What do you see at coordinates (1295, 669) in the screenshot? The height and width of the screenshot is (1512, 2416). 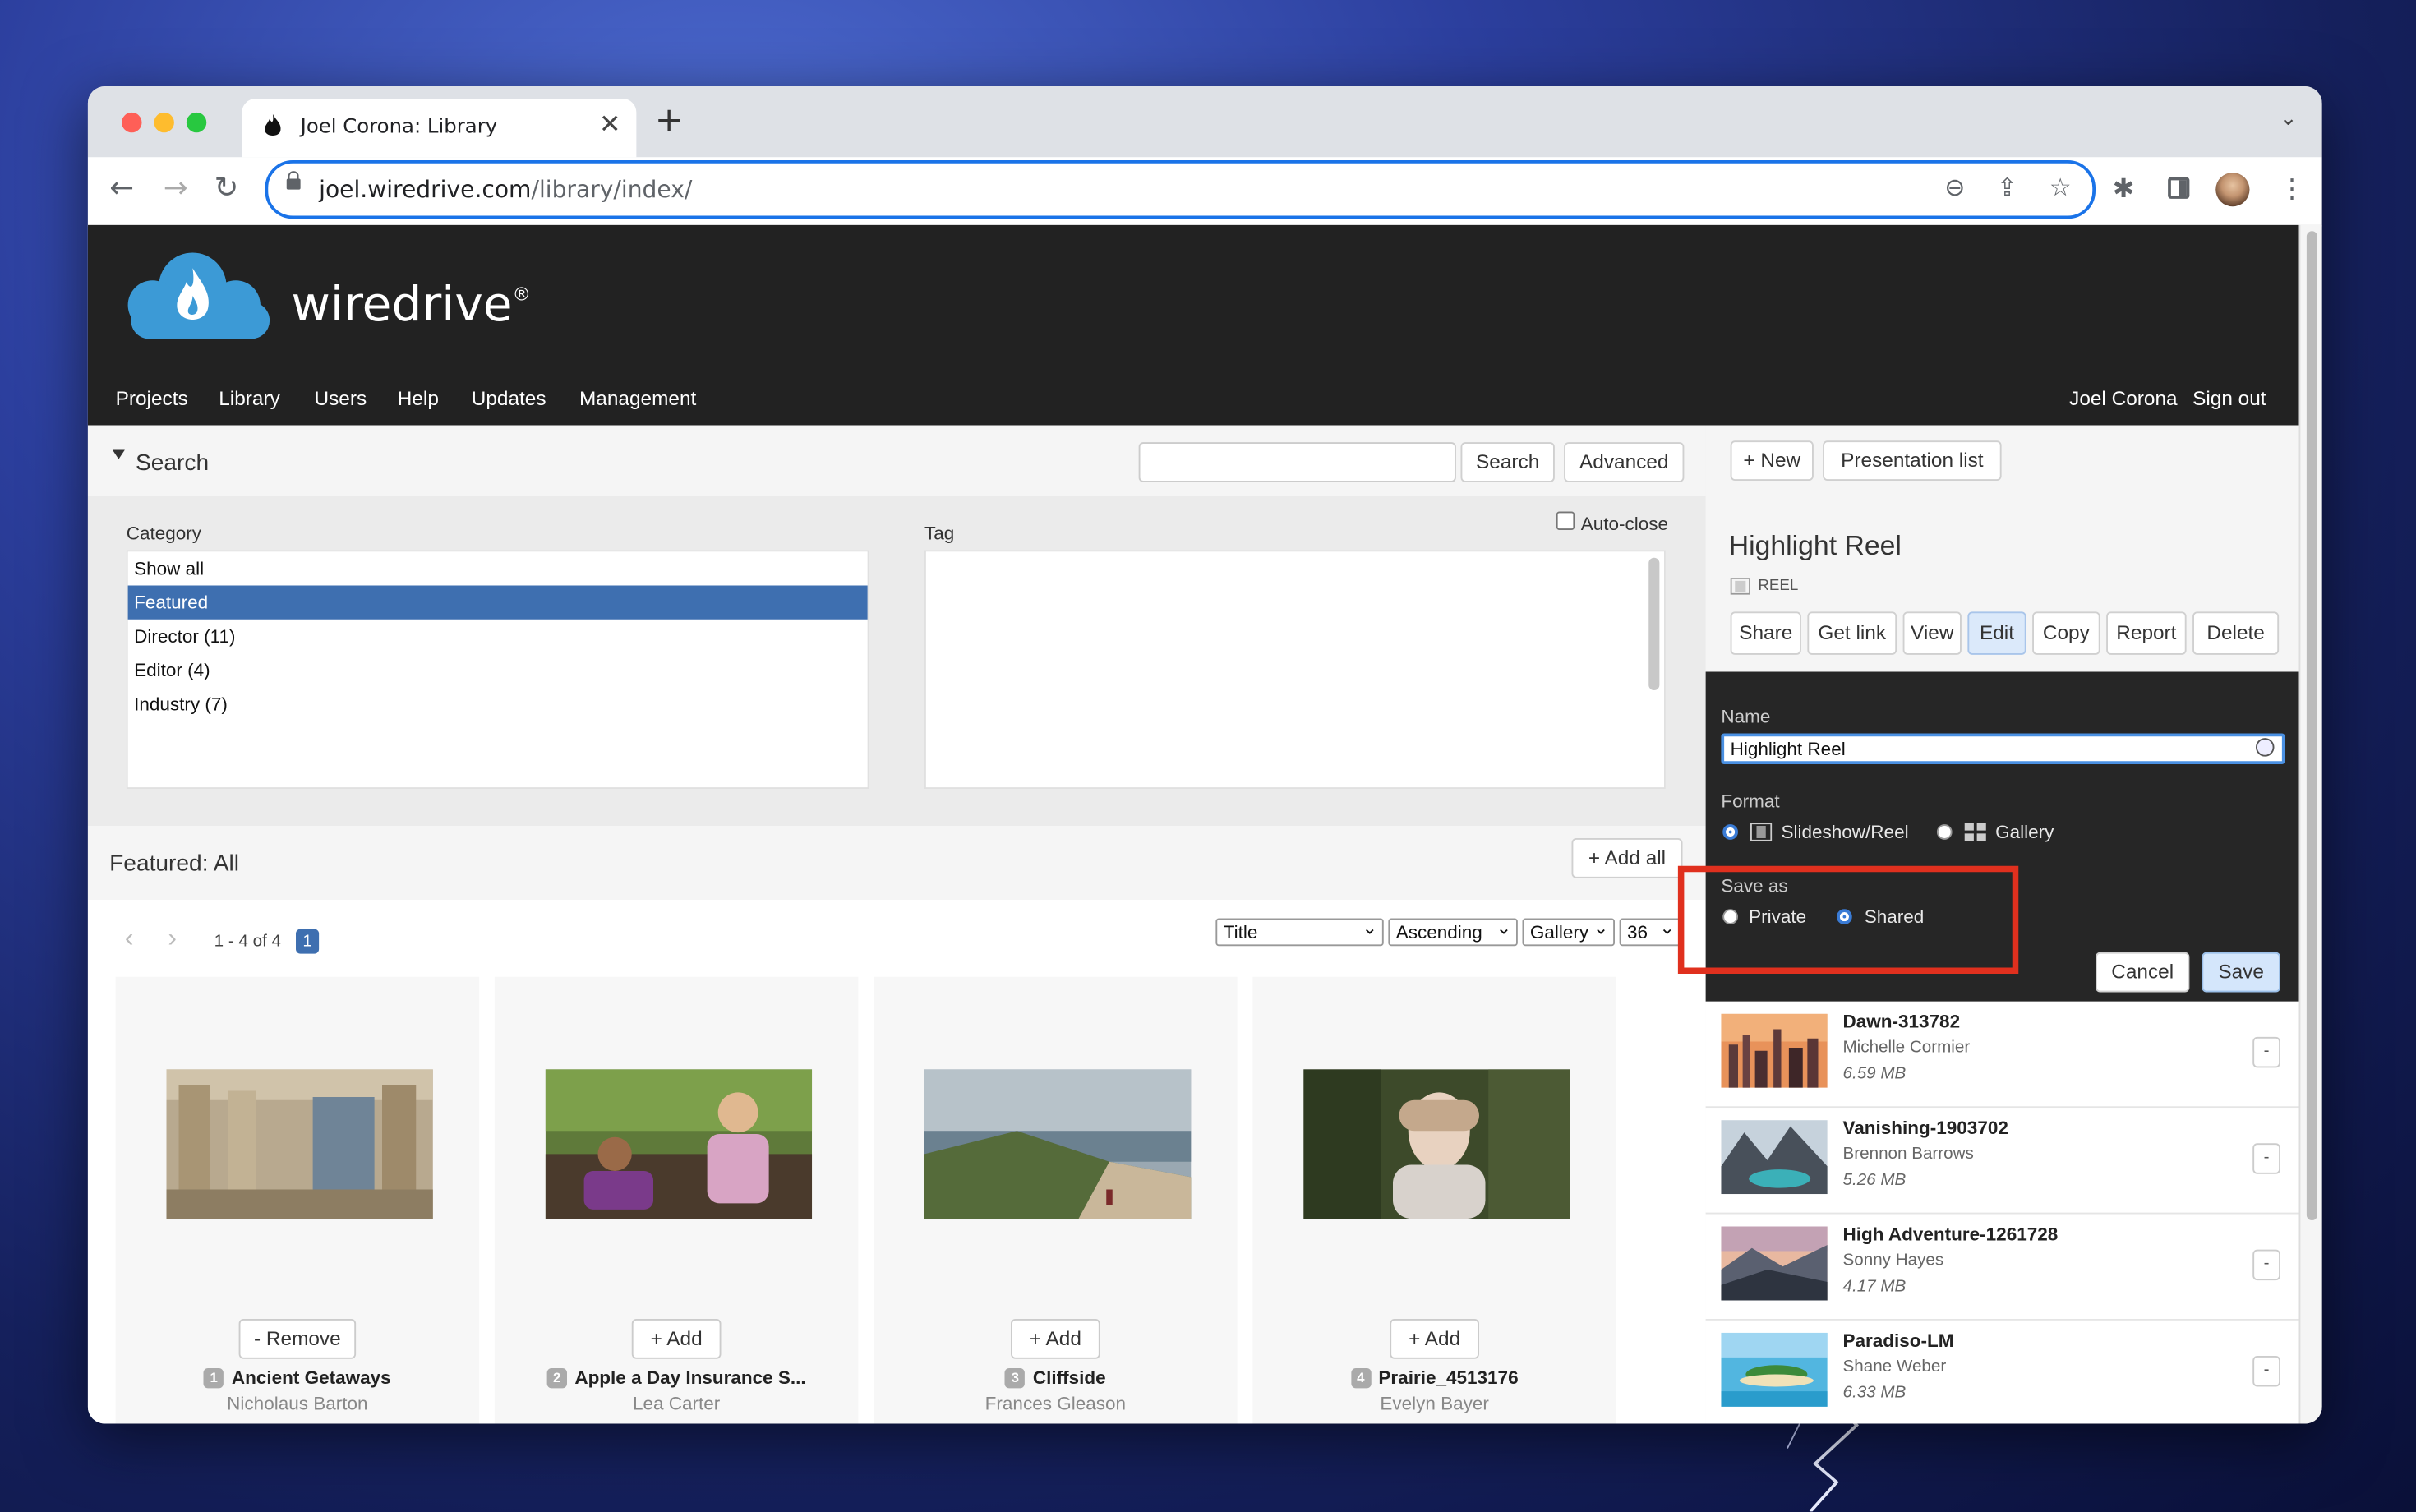 I see `tag-list` at bounding box center [1295, 669].